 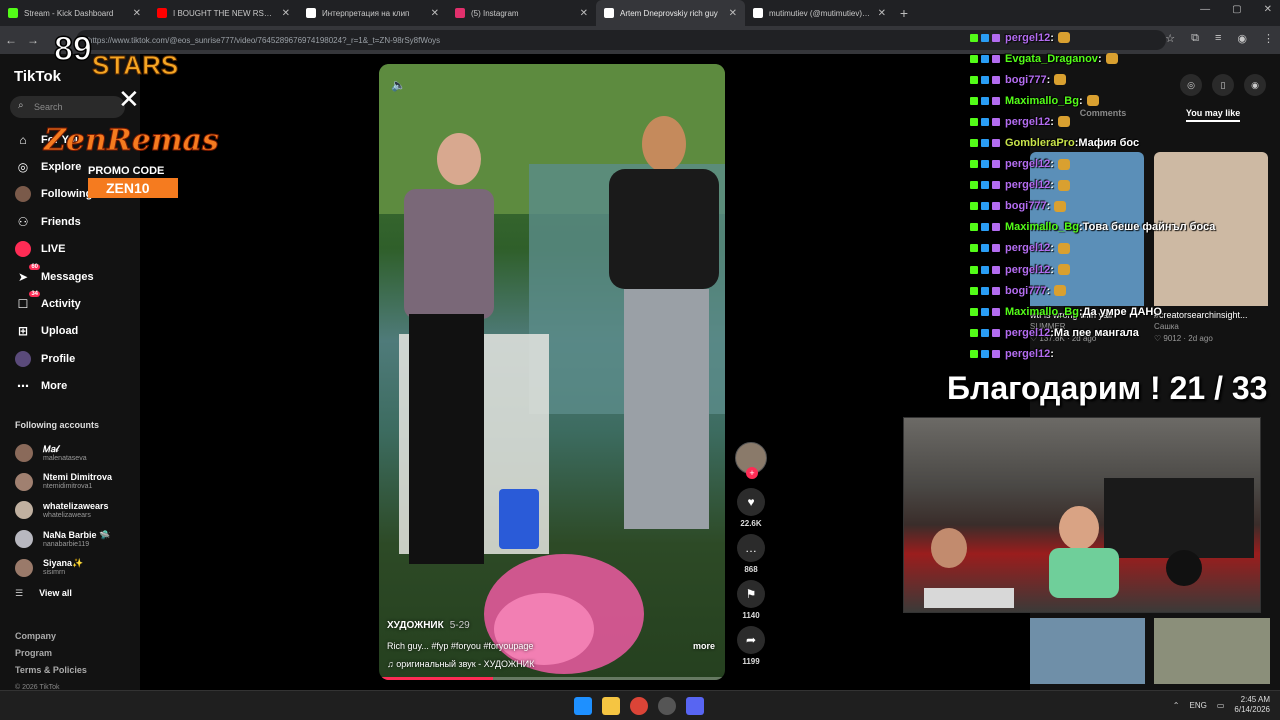 I want to click on chat-username: GombleraPro, so click(x=1040, y=143).